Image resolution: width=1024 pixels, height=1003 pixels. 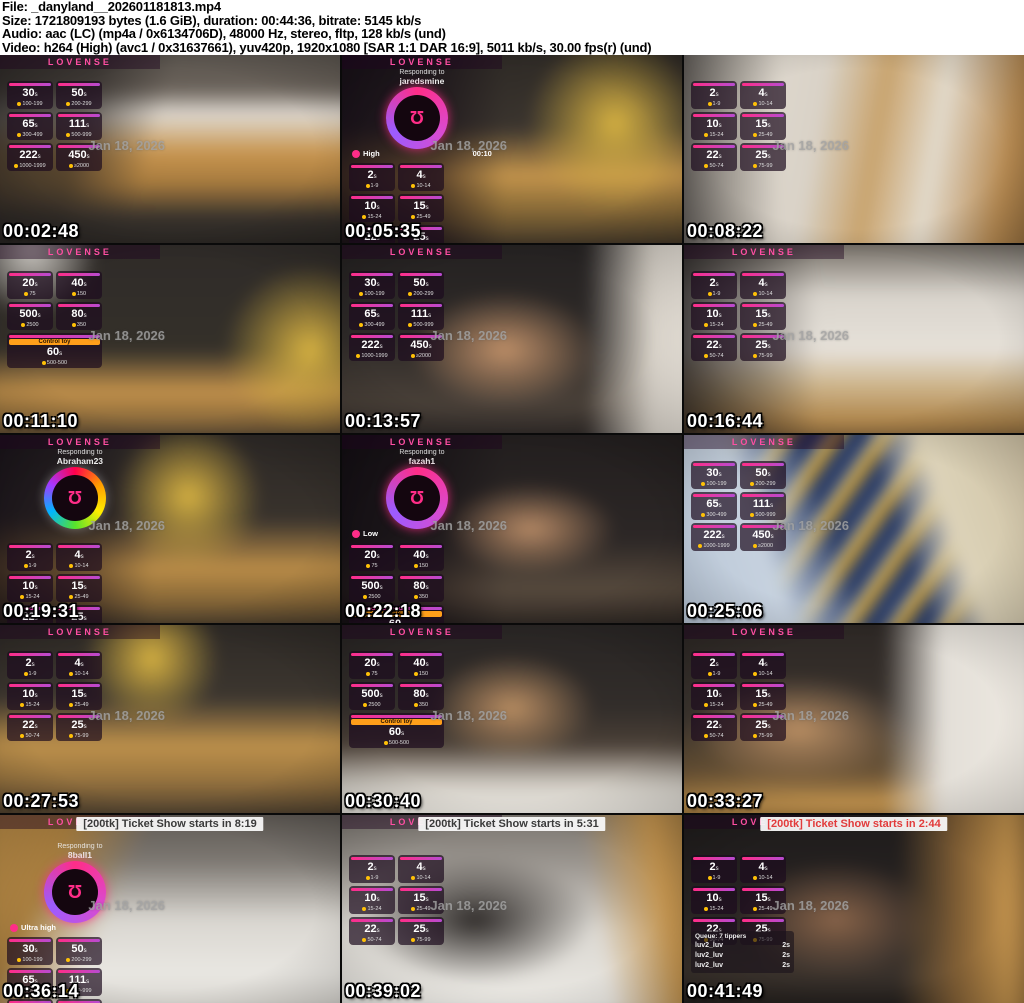 I want to click on tip-duration-value: 60s, so click(x=396, y=732).